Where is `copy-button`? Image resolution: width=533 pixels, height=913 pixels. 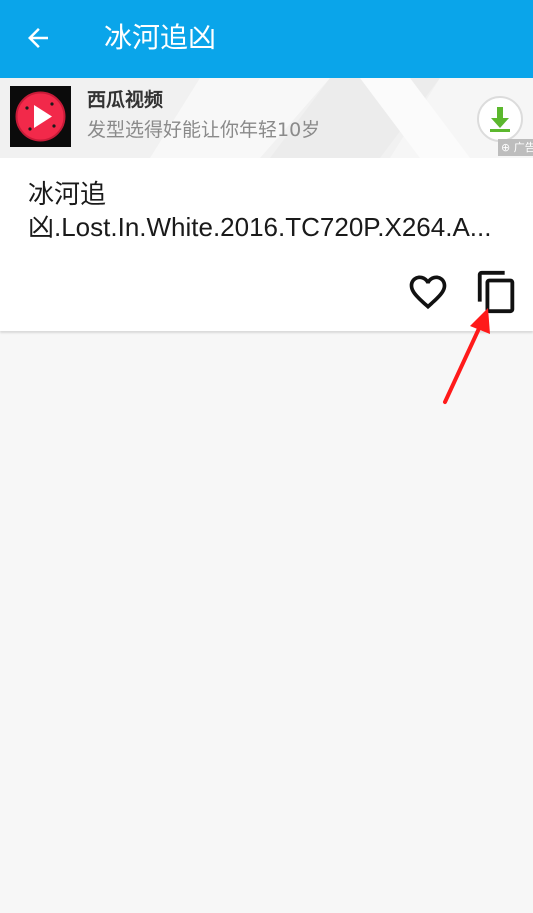
copy-button is located at coordinates (497, 292).